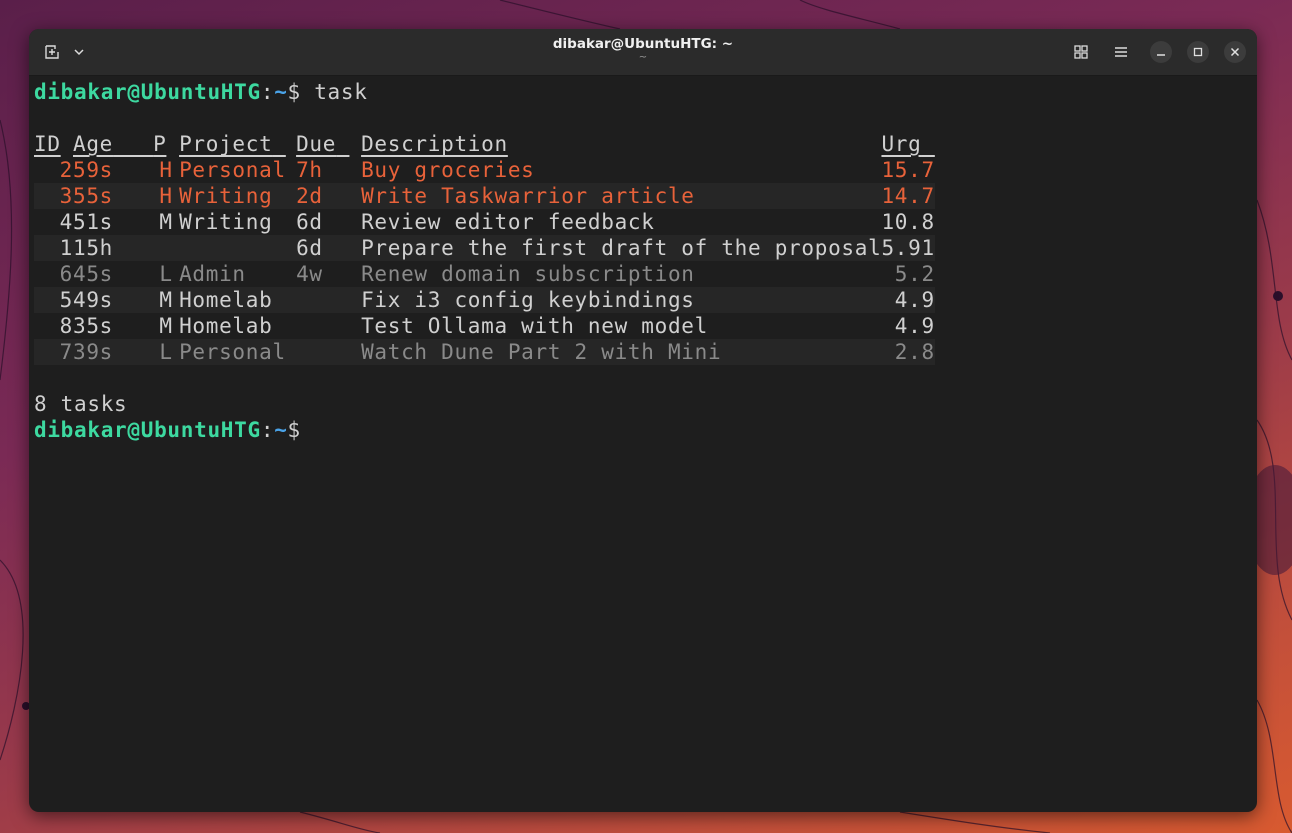 The width and height of the screenshot is (1292, 833). Describe the element at coordinates (448, 170) in the screenshot. I see `task-description: Buy groceries` at that location.